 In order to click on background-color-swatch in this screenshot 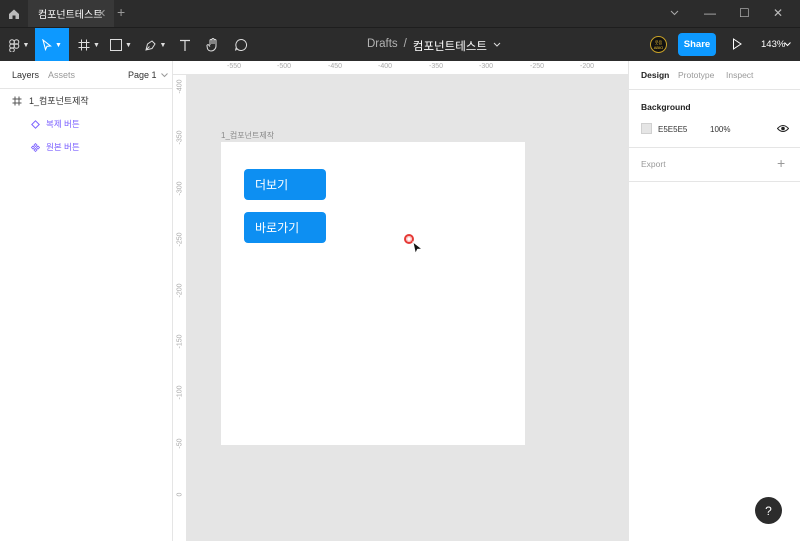, I will do `click(646, 128)`.